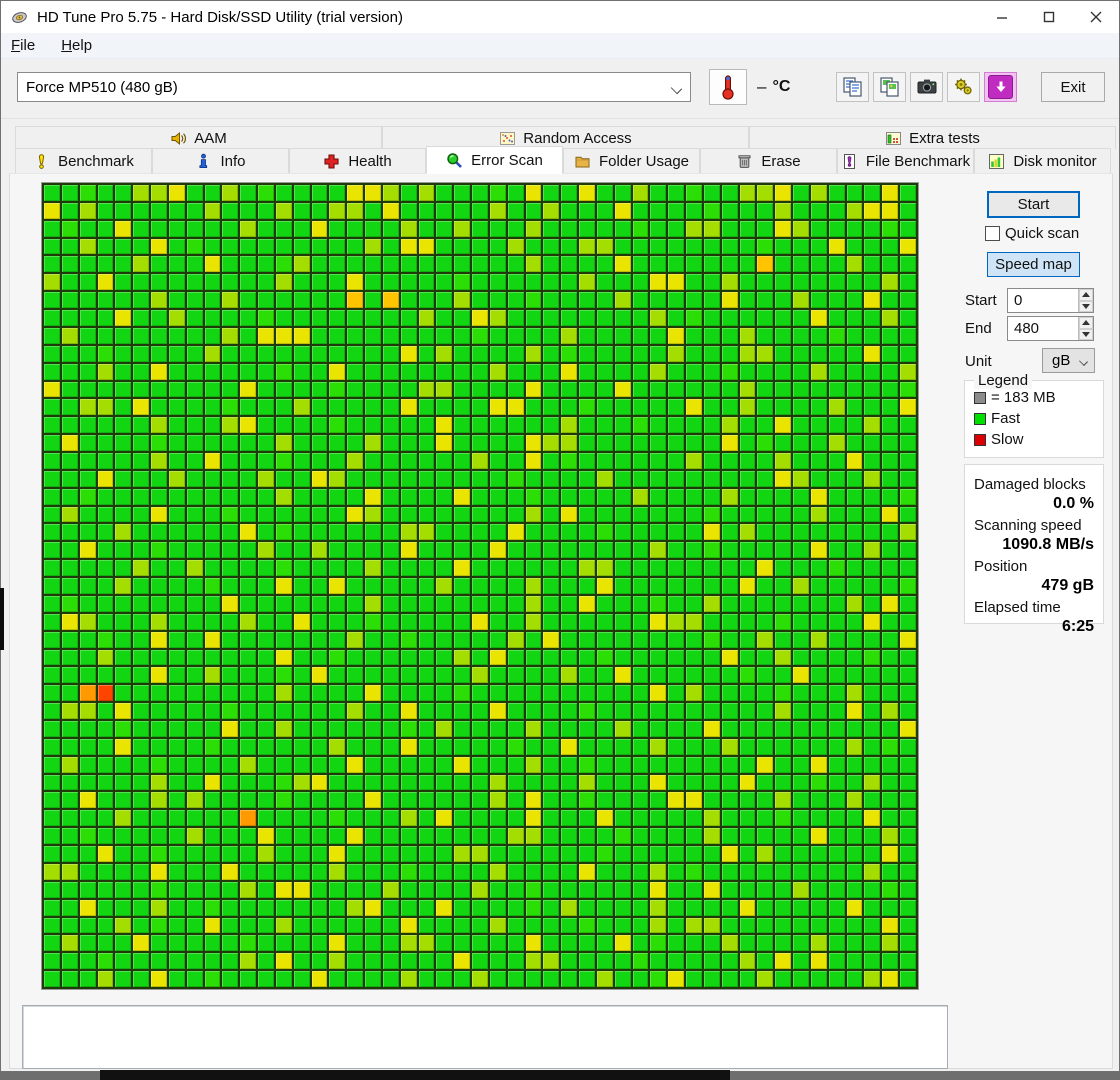 The height and width of the screenshot is (1080, 1120). Describe the element at coordinates (1033, 264) in the screenshot. I see `speed-map-button: Speed map` at that location.